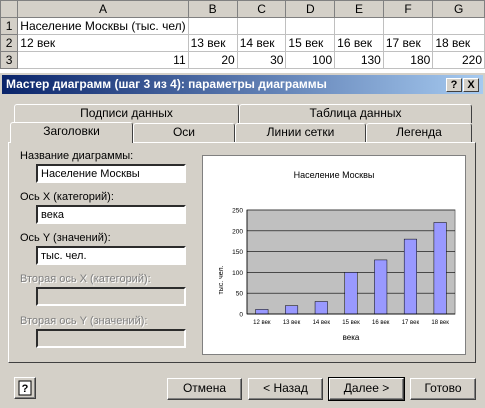 This screenshot has width=485, height=408. Describe the element at coordinates (126, 113) in the screenshot. I see `tab-data-labels: Подписи данных` at that location.